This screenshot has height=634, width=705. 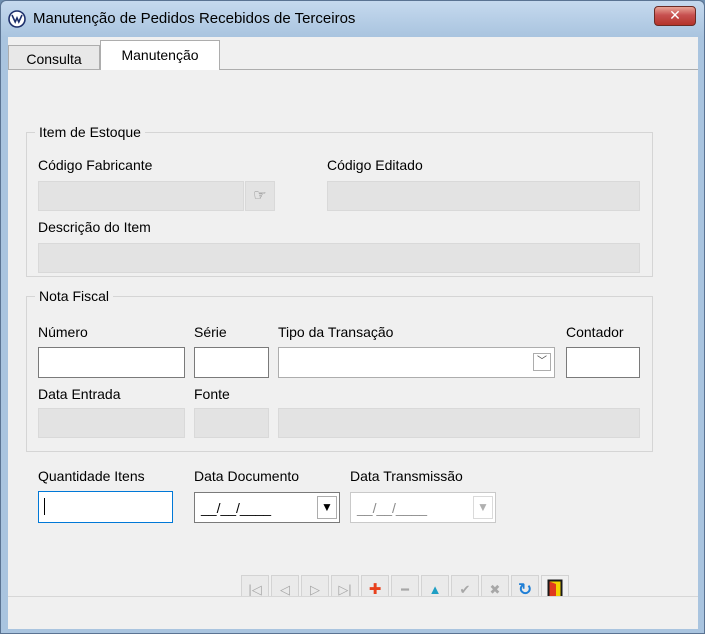 I want to click on data-entrada-field, so click(x=111, y=423).